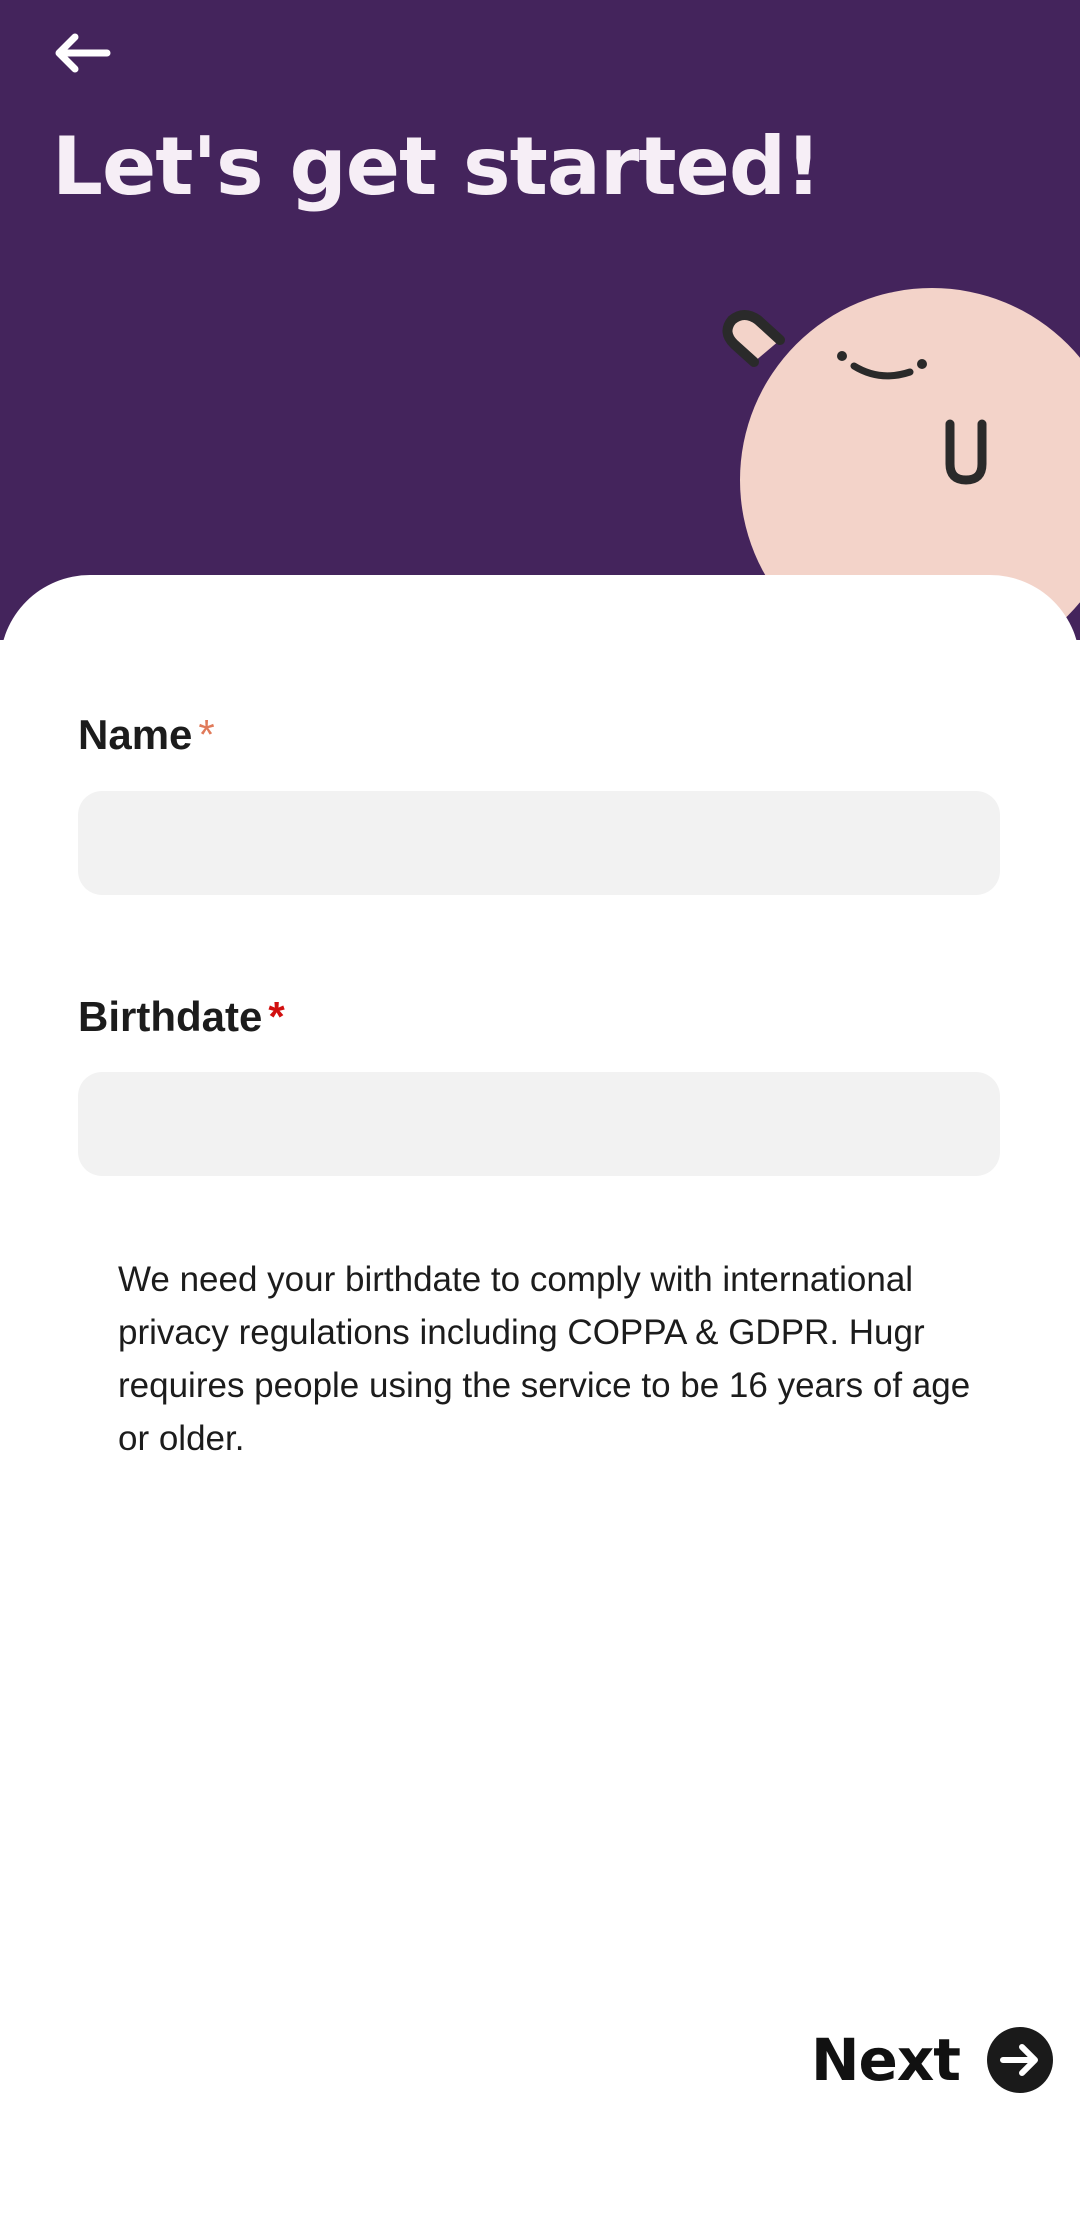  I want to click on arrow-right-circle-icon, so click(1020, 2060).